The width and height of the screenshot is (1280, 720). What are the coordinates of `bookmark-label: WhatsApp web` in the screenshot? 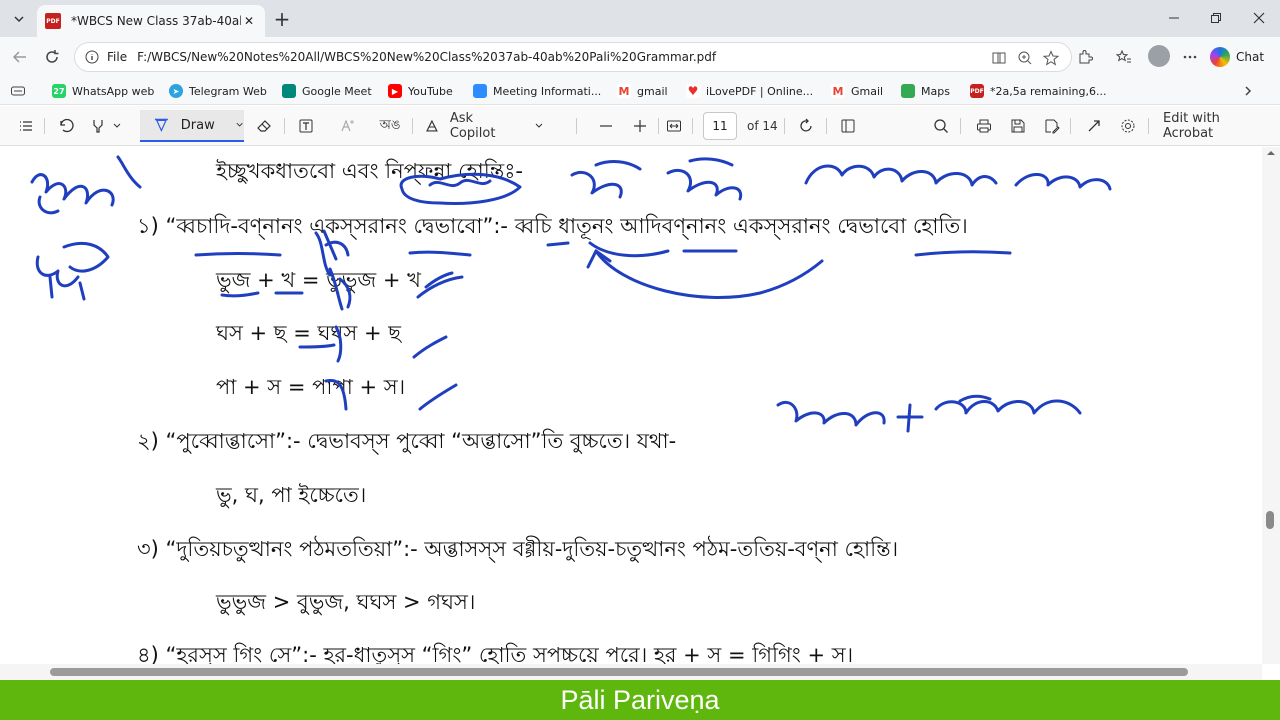 It's located at (113, 91).